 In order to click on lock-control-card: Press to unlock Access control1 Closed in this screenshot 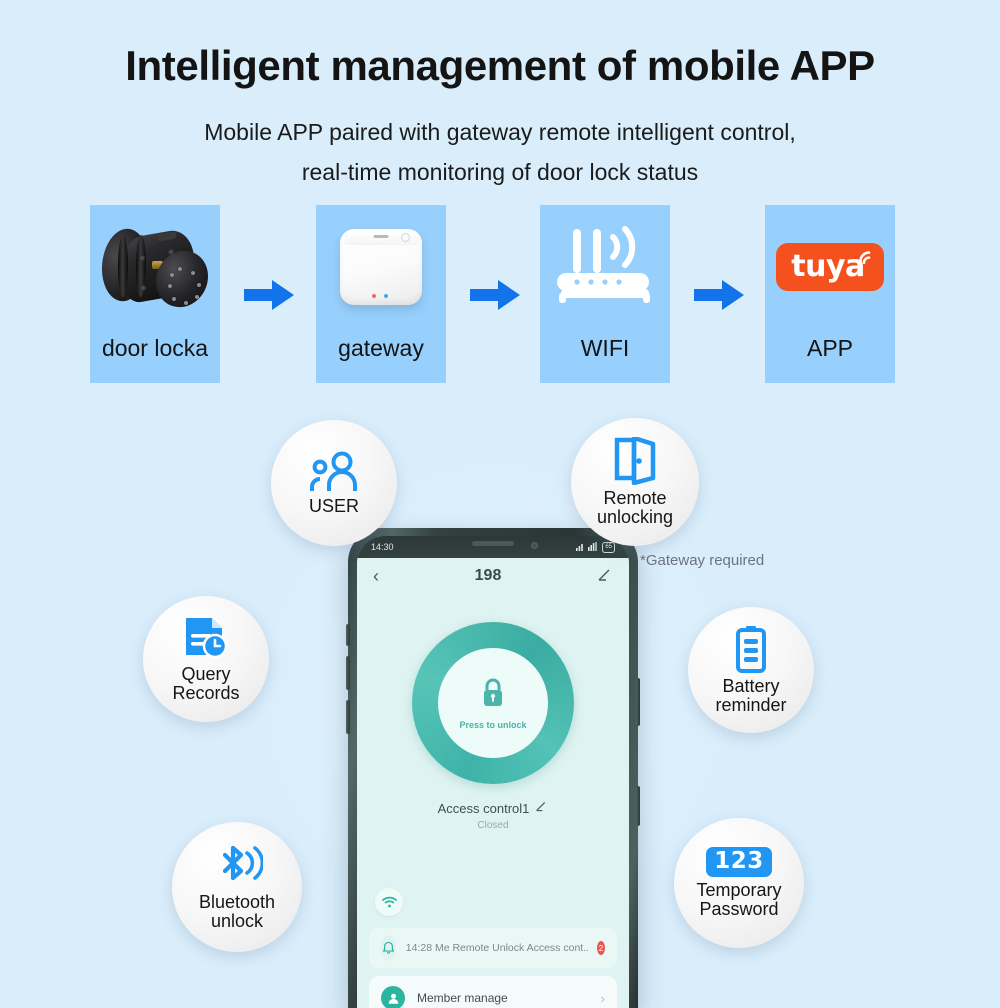, I will do `click(493, 726)`.